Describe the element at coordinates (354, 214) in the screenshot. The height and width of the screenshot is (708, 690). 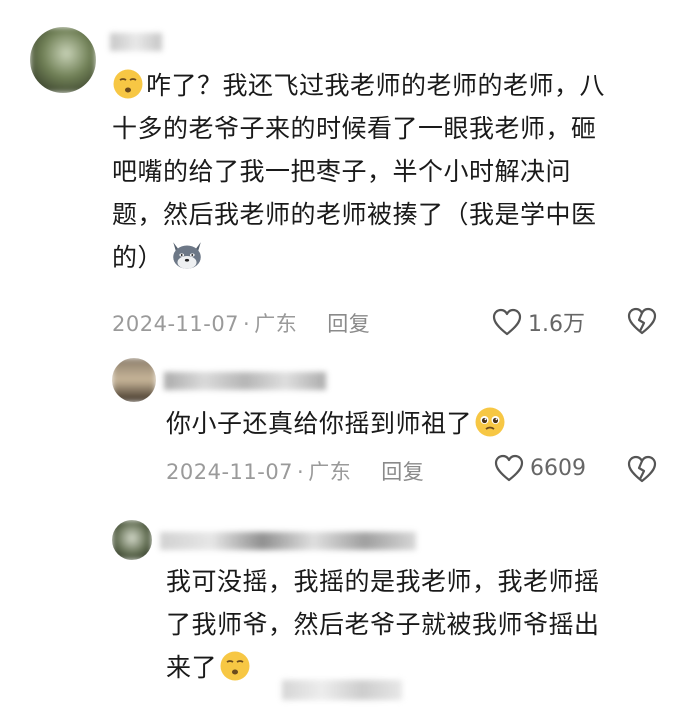
I see `comment-text-line-4: 题，然后我老师的老师被揍了（我是学中医` at that location.